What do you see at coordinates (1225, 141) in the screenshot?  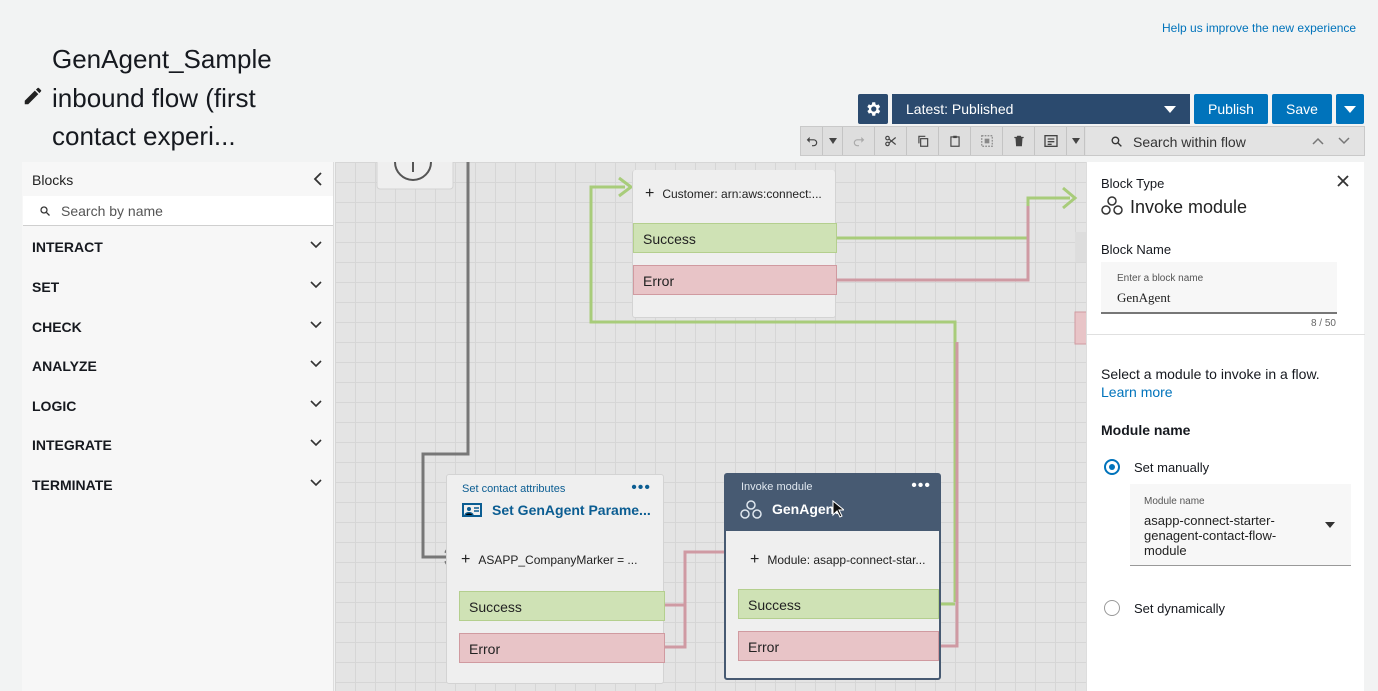 I see `search-within-flow-input: Search within flow` at bounding box center [1225, 141].